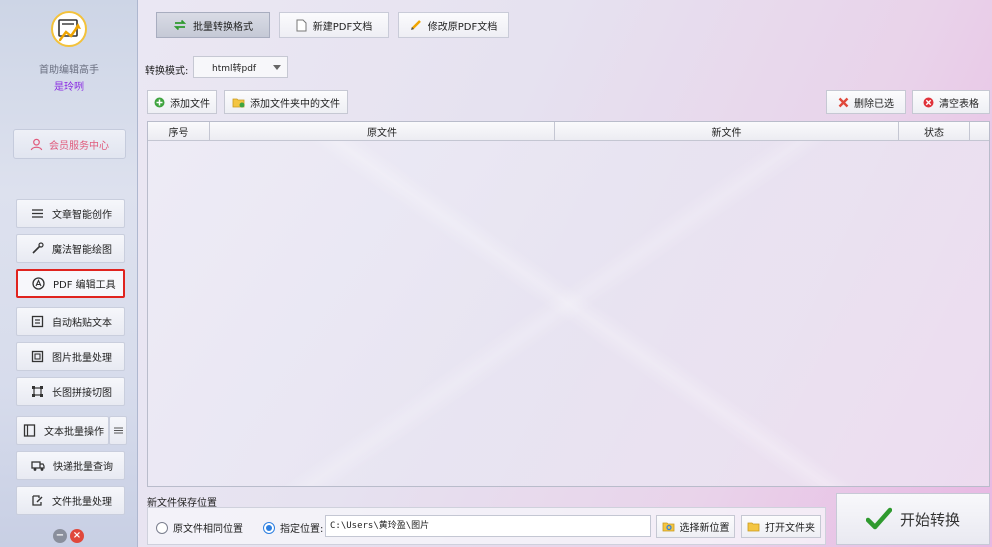 This screenshot has width=992, height=547. I want to click on add-file-button: 添加文件, so click(182, 102).